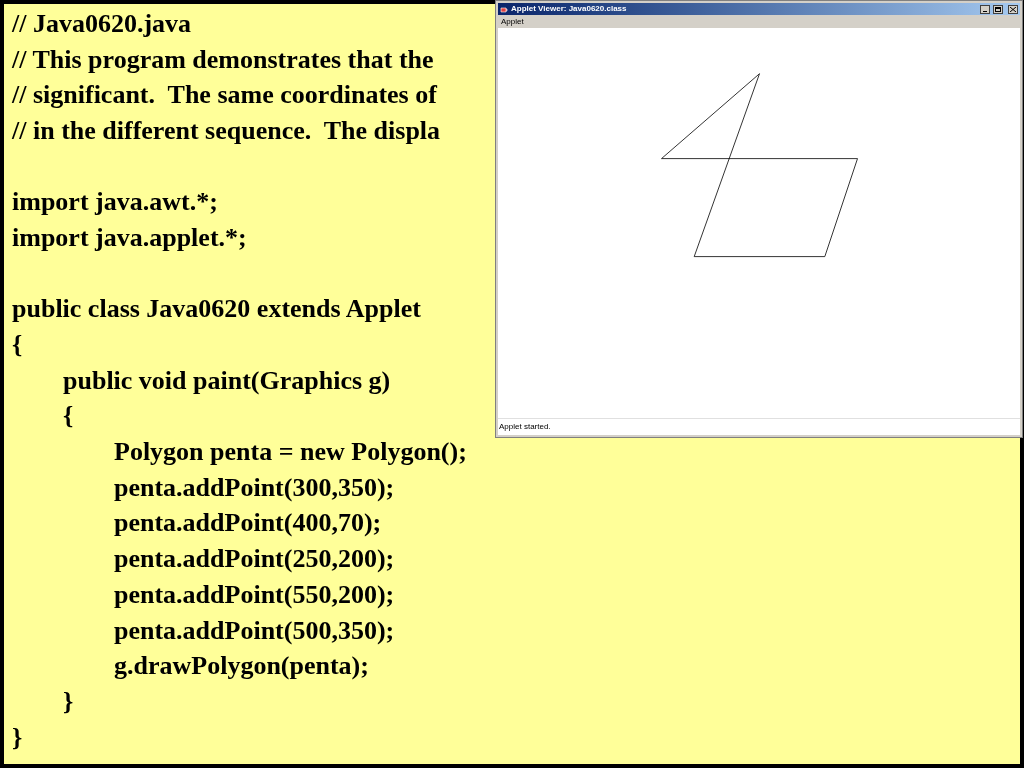 The height and width of the screenshot is (768, 1024). Describe the element at coordinates (290, 452) in the screenshot. I see `code-line: Polygon penta = new Polygon();` at that location.